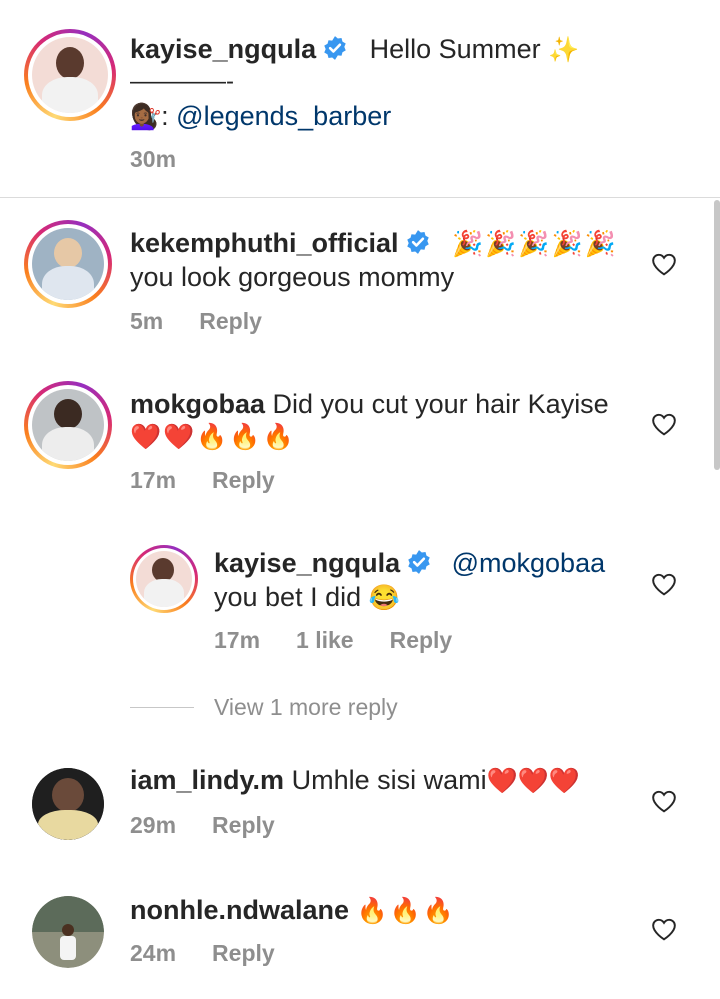 Image resolution: width=720 pixels, height=999 pixels. What do you see at coordinates (533, 781) in the screenshot?
I see `hearts-emoji: ❤️❤️❤️` at bounding box center [533, 781].